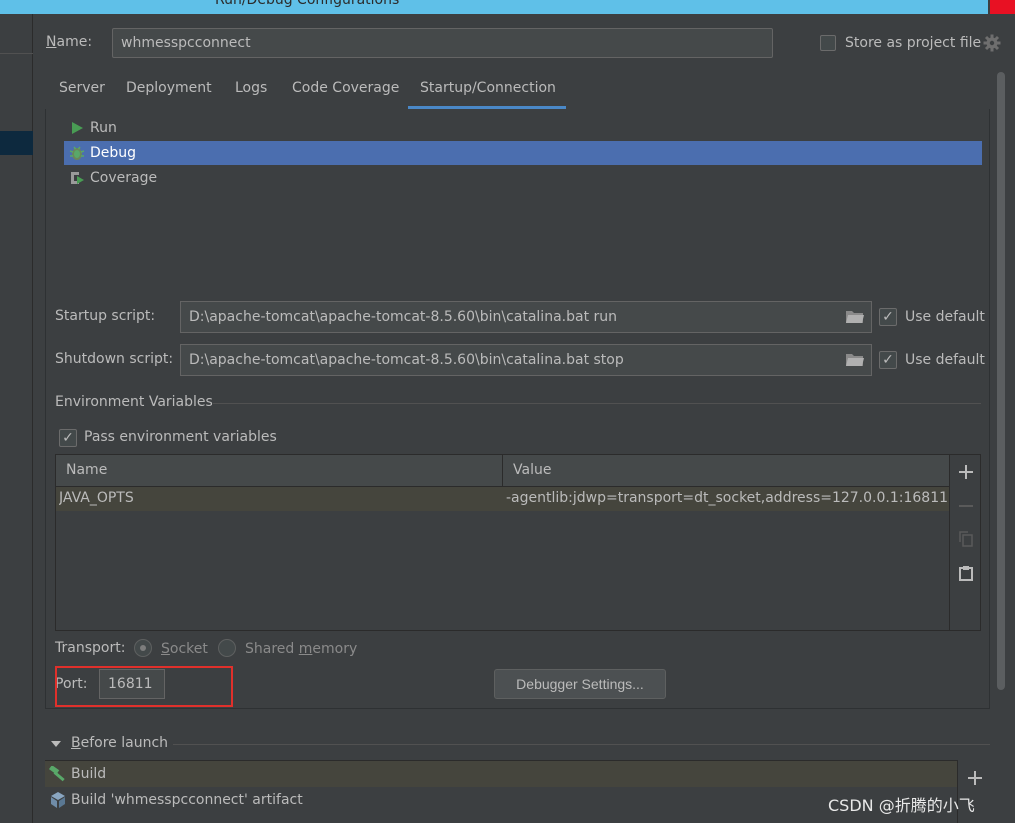 The image size is (1015, 823). Describe the element at coordinates (1001, 381) in the screenshot. I see `scrollbar-thumb` at that location.